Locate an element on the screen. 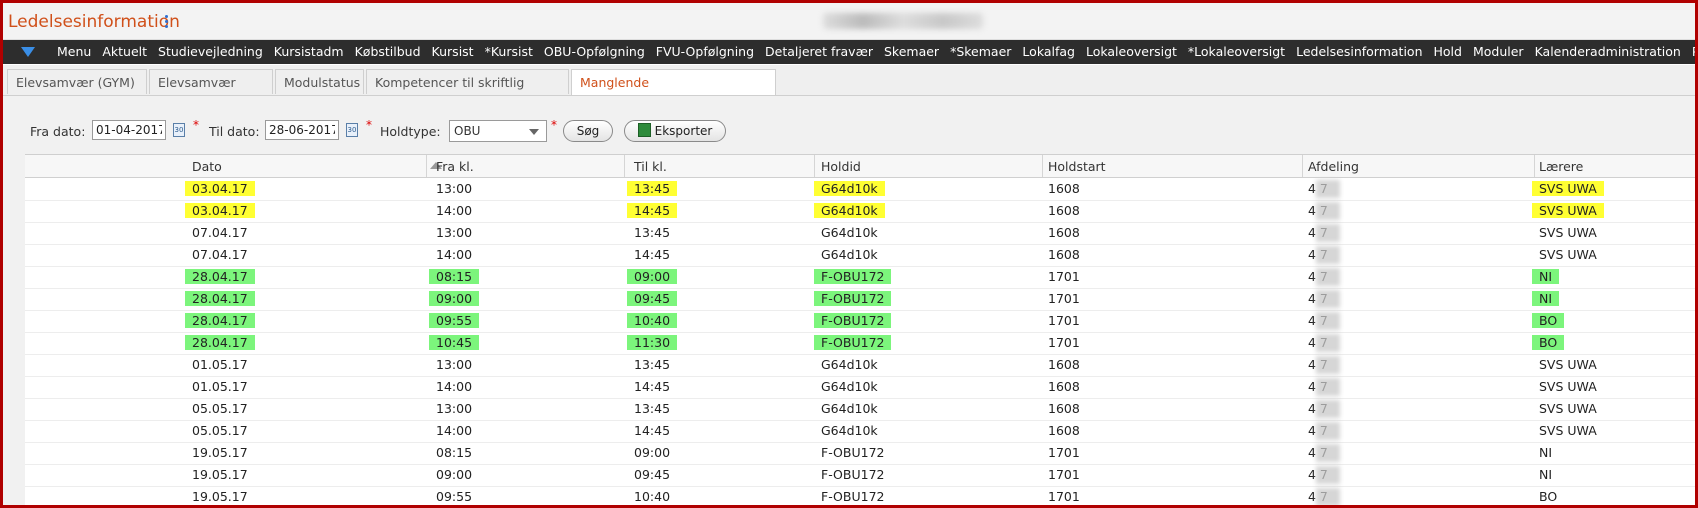  export-button: Eksporter is located at coordinates (675, 131).